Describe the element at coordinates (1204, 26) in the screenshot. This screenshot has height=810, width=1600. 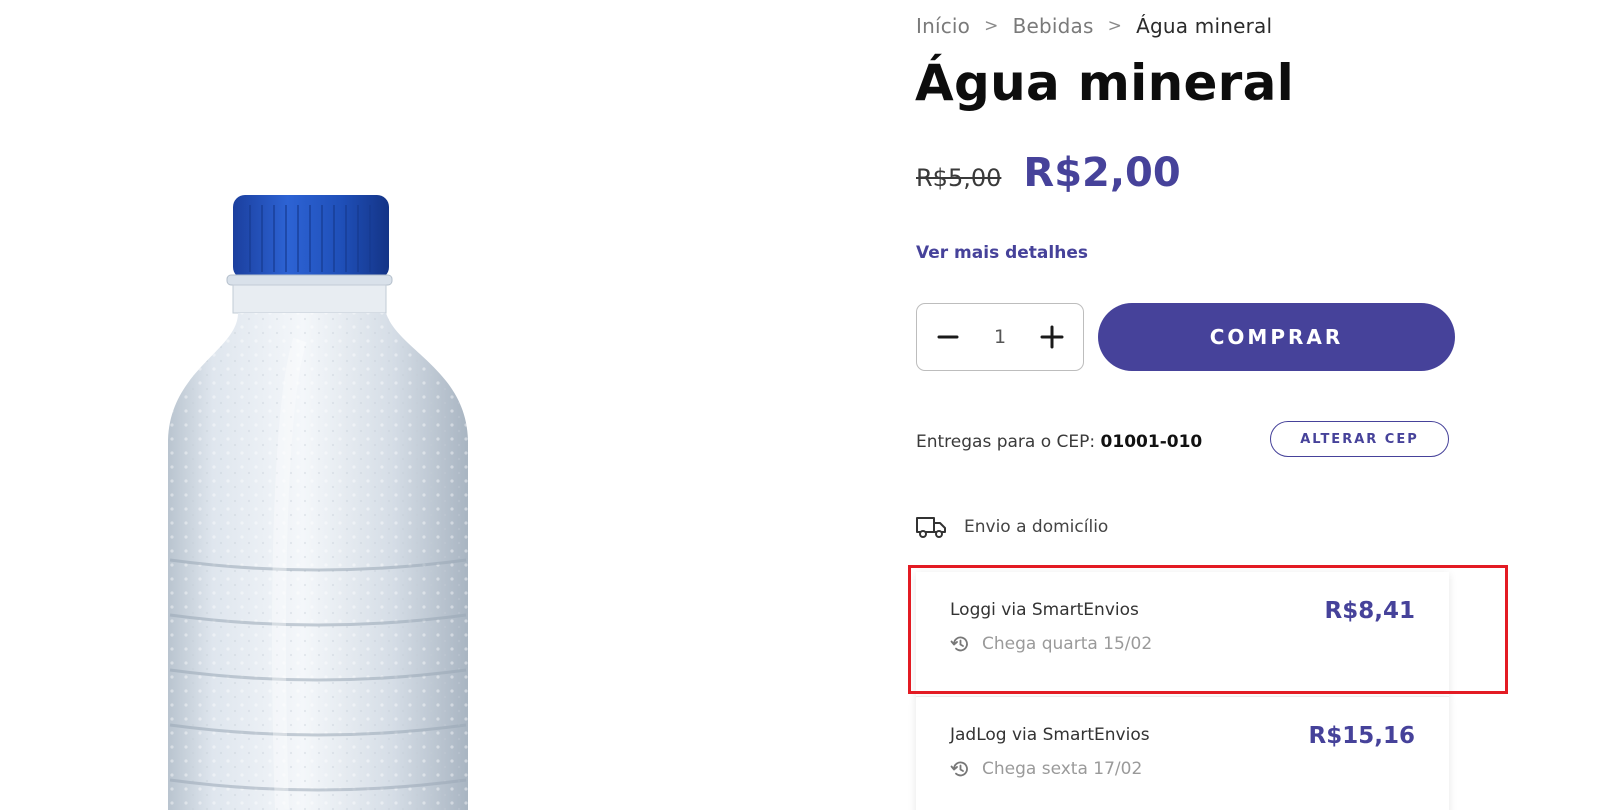
I see `breadcrumb-item-current: Água mineral` at that location.